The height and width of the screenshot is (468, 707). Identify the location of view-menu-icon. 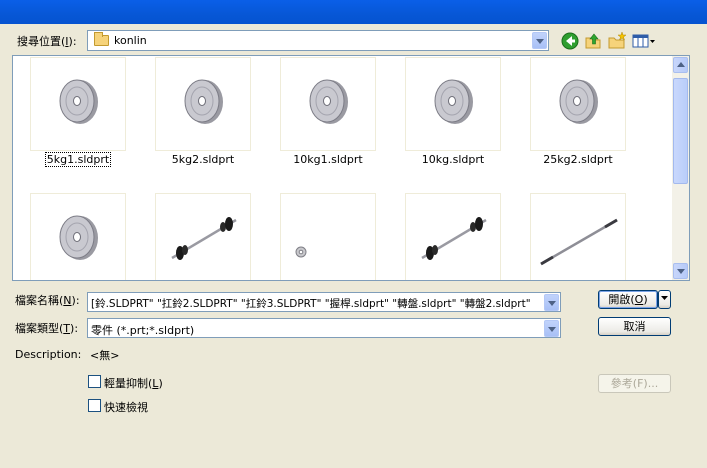
(644, 41).